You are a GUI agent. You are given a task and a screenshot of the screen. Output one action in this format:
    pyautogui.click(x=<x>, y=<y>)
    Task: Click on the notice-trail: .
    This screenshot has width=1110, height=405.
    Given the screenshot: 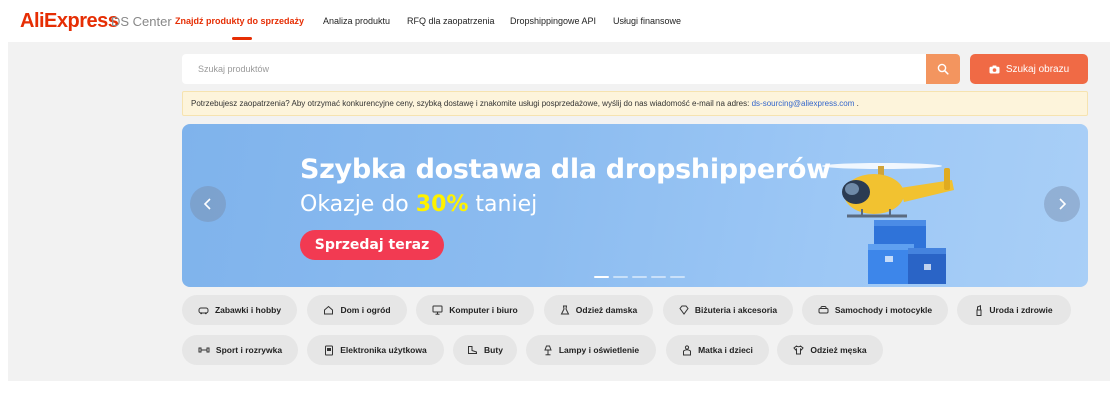 What is the action you would take?
    pyautogui.click(x=856, y=103)
    